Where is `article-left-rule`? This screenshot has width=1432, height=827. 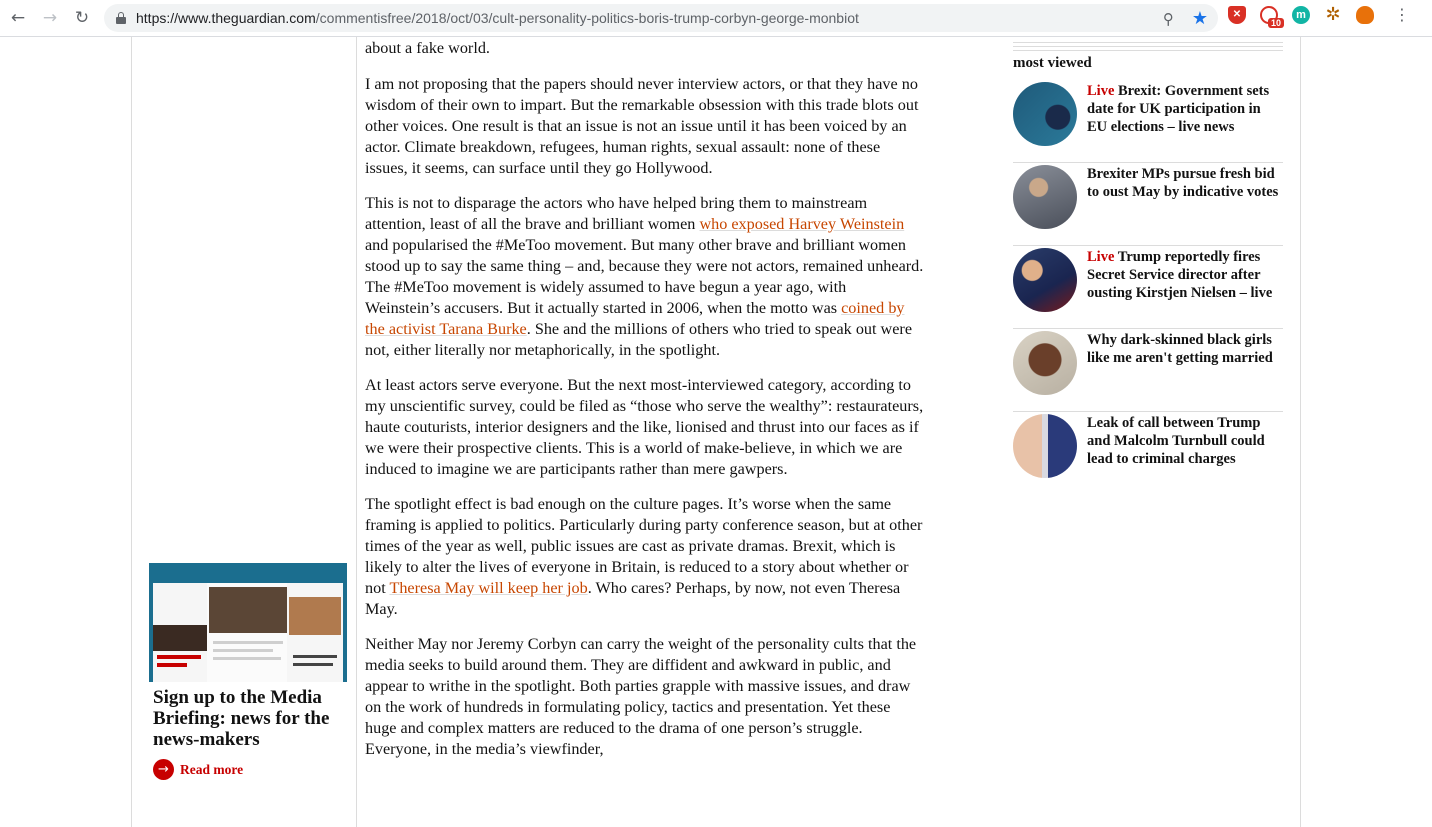 article-left-rule is located at coordinates (356, 432).